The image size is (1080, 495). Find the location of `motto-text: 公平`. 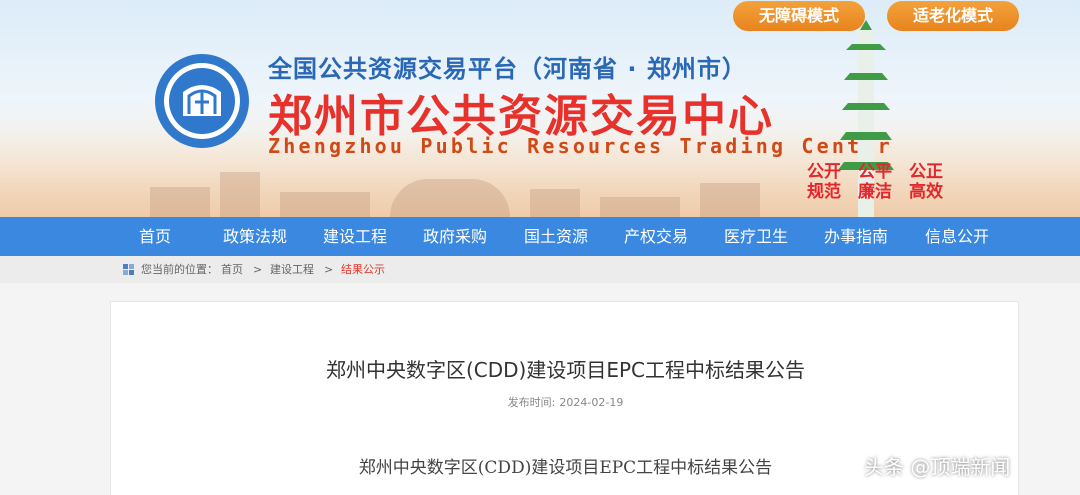

motto-text: 公平 is located at coordinates (875, 172).